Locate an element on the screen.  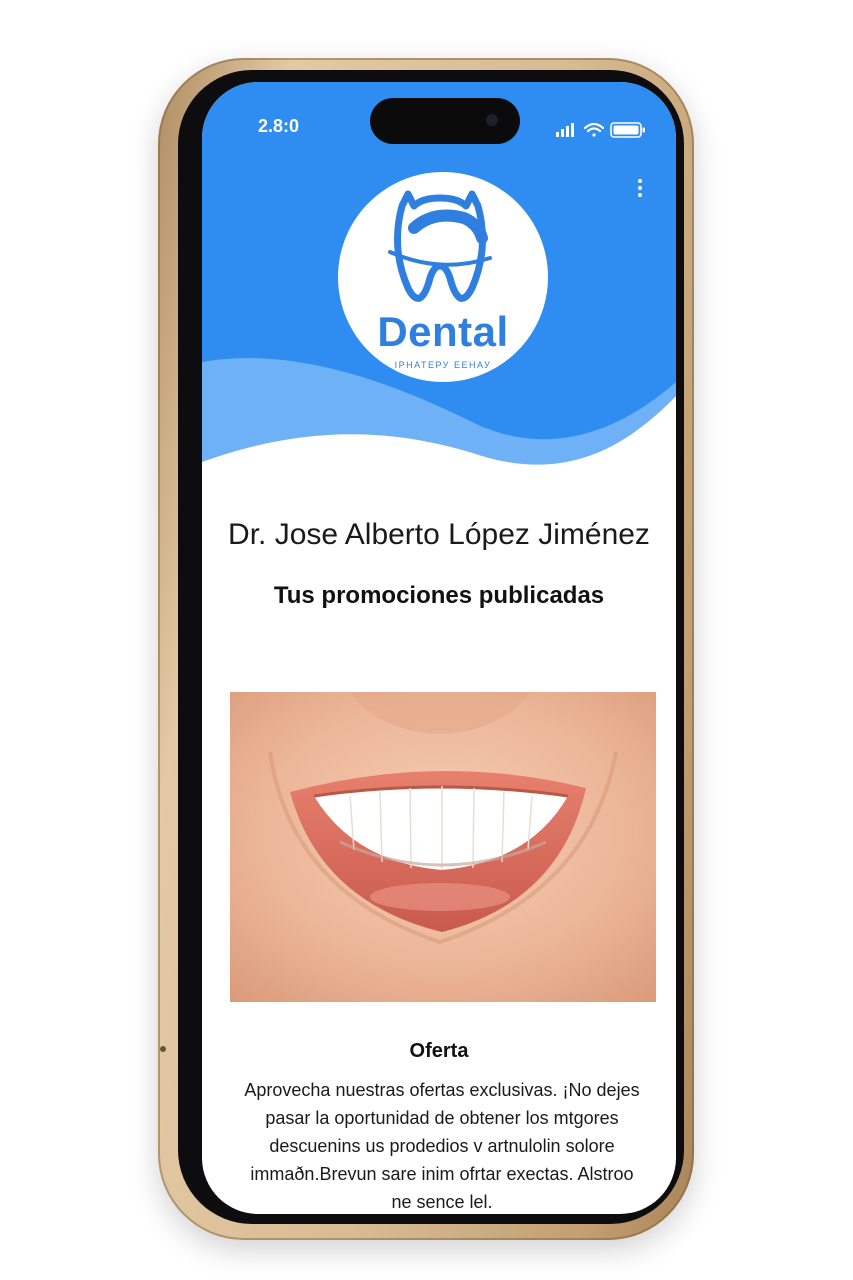
wifi-icon is located at coordinates (594, 129).